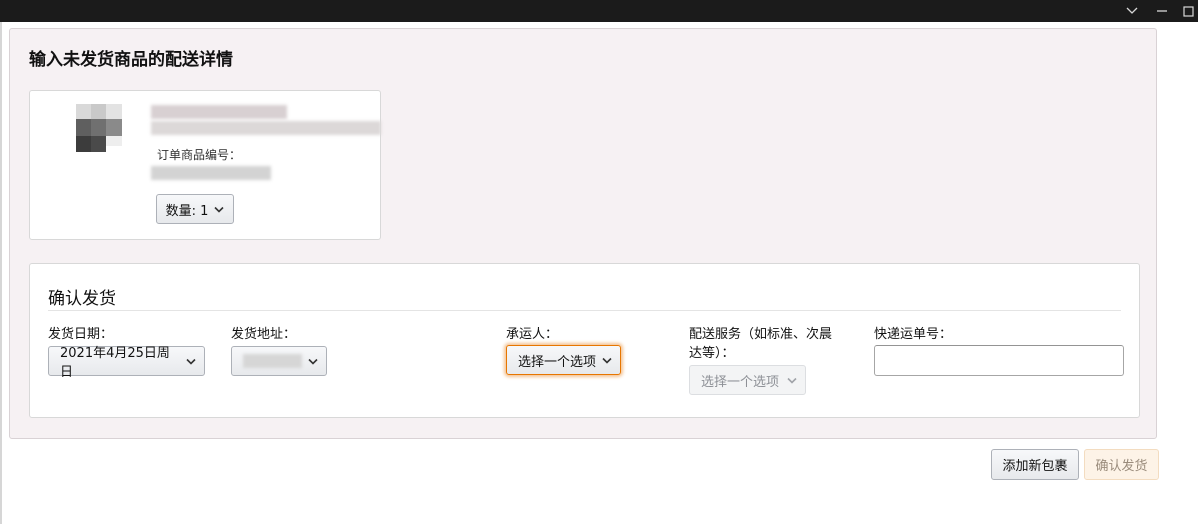  Describe the element at coordinates (1121, 464) in the screenshot. I see `confirm-shipment-button: 确认发货` at that location.